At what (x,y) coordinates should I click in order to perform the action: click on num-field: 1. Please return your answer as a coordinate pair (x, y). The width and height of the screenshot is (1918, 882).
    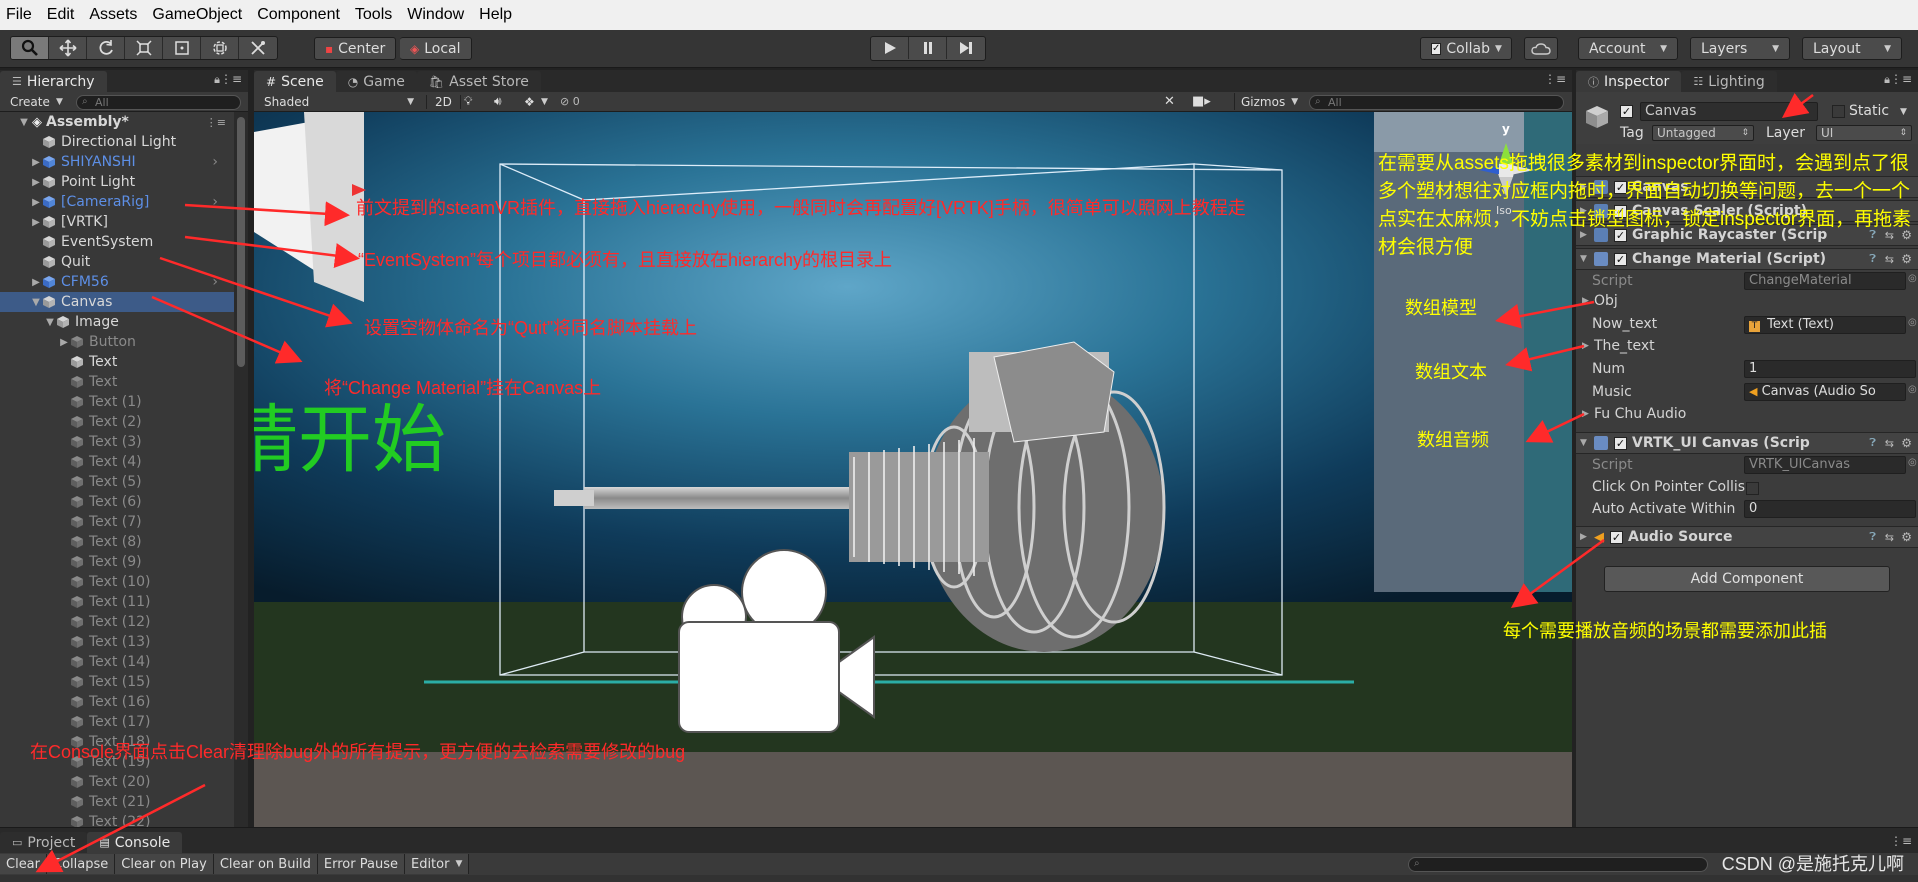
    Looking at the image, I should click on (1830, 369).